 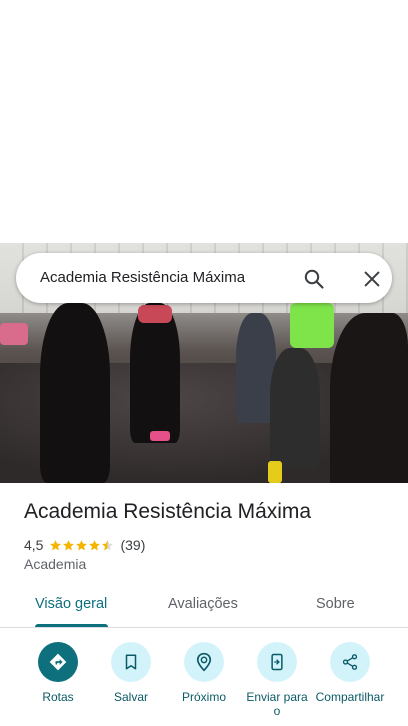 I want to click on search-icon, so click(x=314, y=279).